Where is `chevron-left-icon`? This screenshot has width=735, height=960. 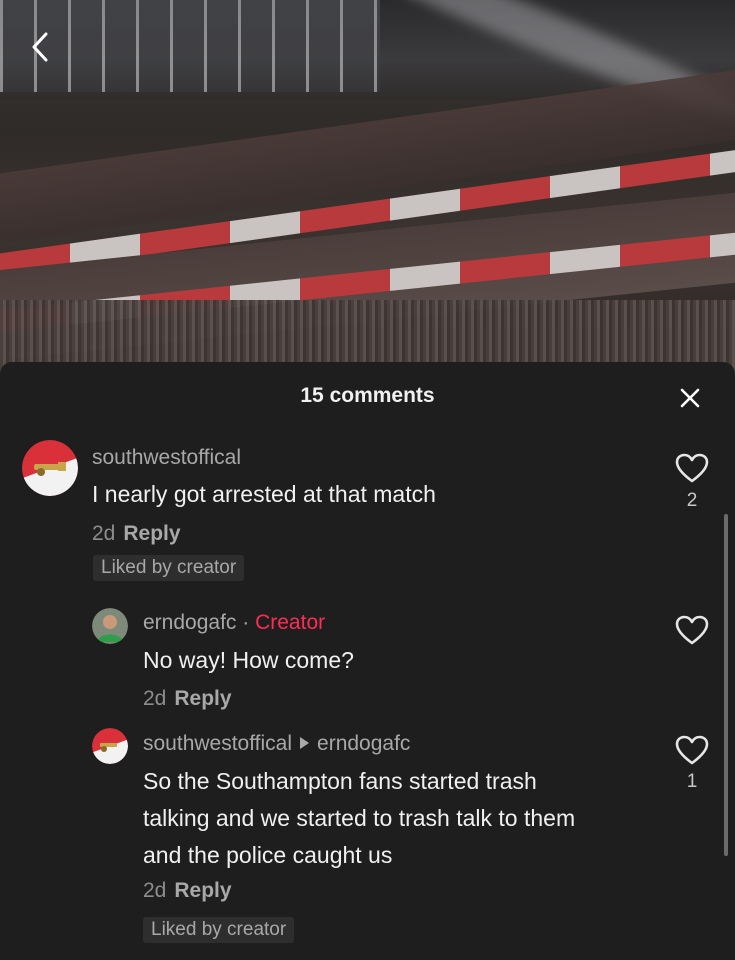
chevron-left-icon is located at coordinates (40, 47).